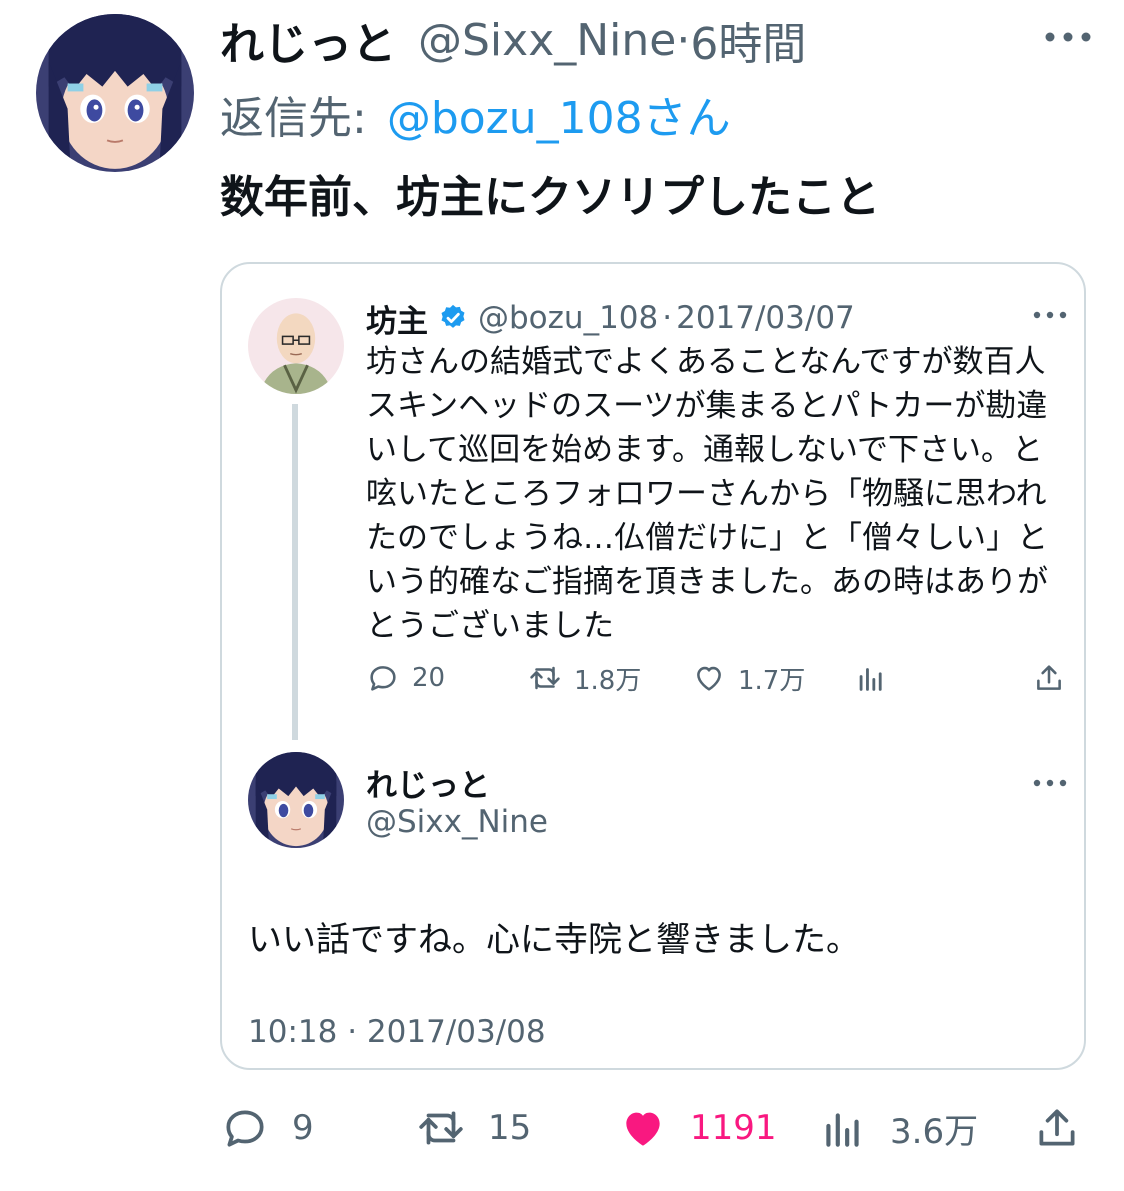  I want to click on reply-target-link: @bozu_108さん, so click(559, 114).